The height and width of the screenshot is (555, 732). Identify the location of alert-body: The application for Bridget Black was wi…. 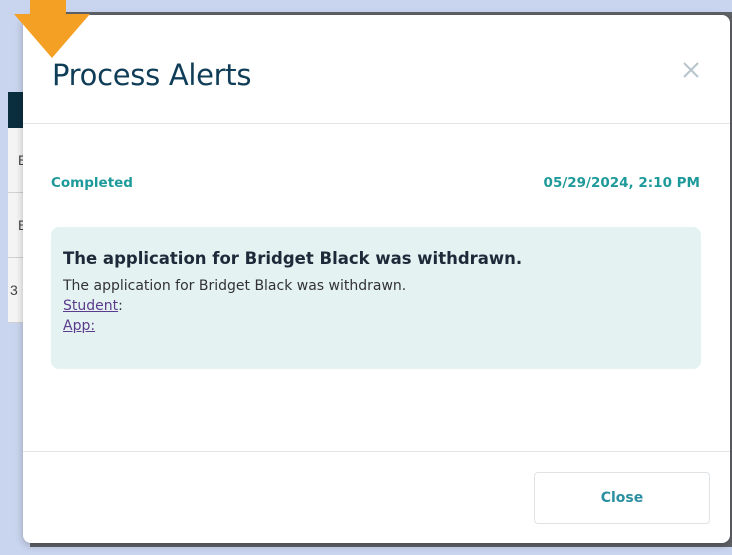
(376, 306).